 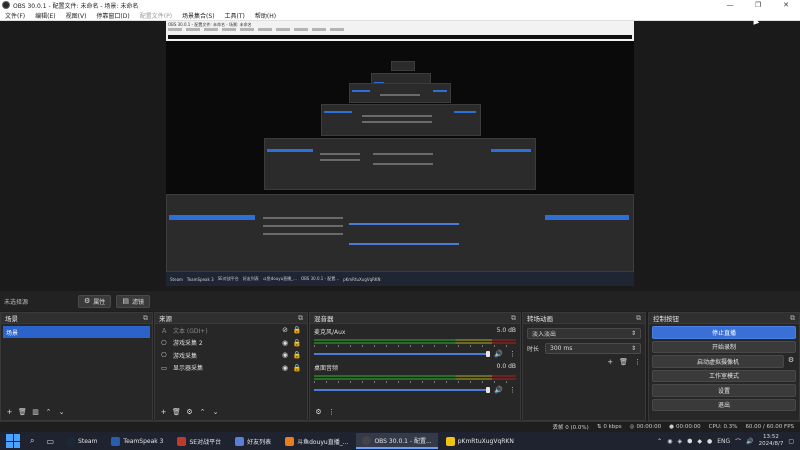 What do you see at coordinates (659, 441) in the screenshot?
I see `tray-overflow-icon: ⌃` at bounding box center [659, 441].